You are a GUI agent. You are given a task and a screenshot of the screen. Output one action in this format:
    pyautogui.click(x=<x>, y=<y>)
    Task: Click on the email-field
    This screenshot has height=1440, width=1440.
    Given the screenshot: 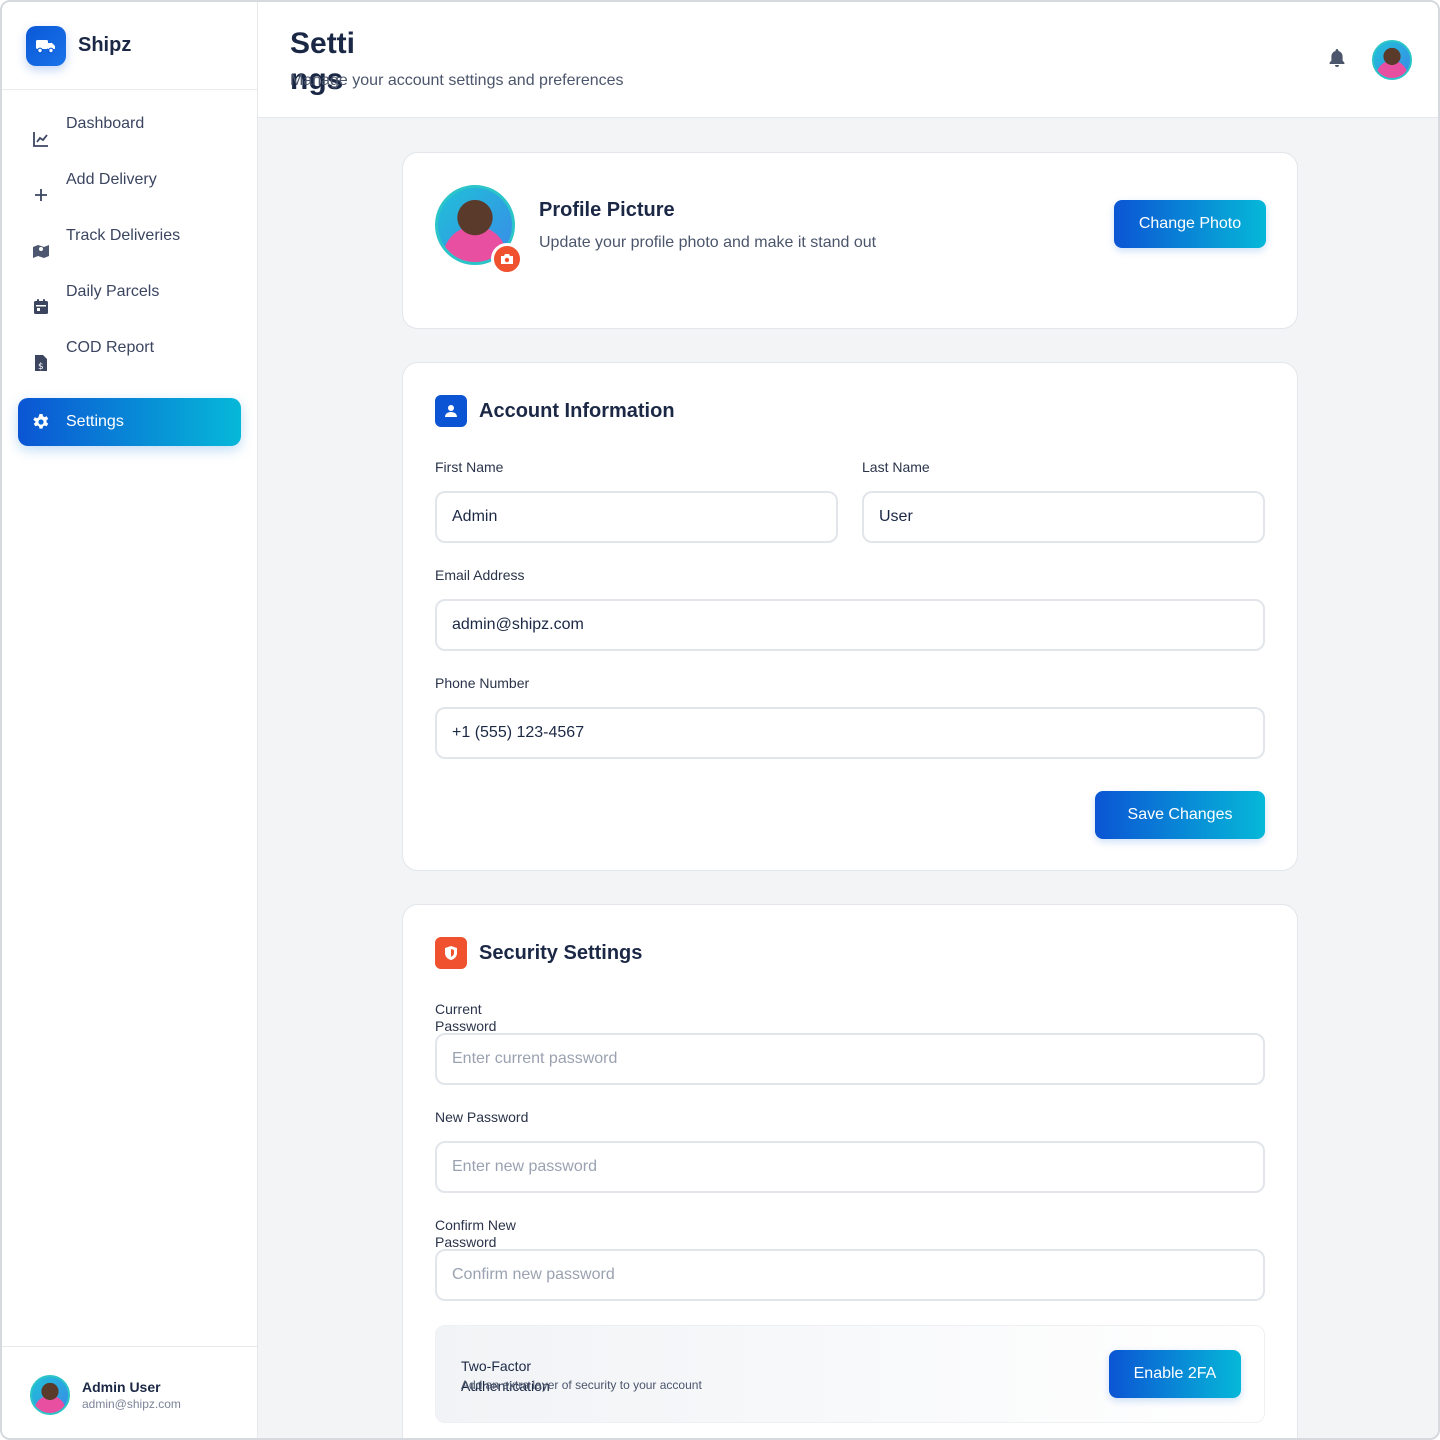 What is the action you would take?
    pyautogui.click(x=850, y=625)
    